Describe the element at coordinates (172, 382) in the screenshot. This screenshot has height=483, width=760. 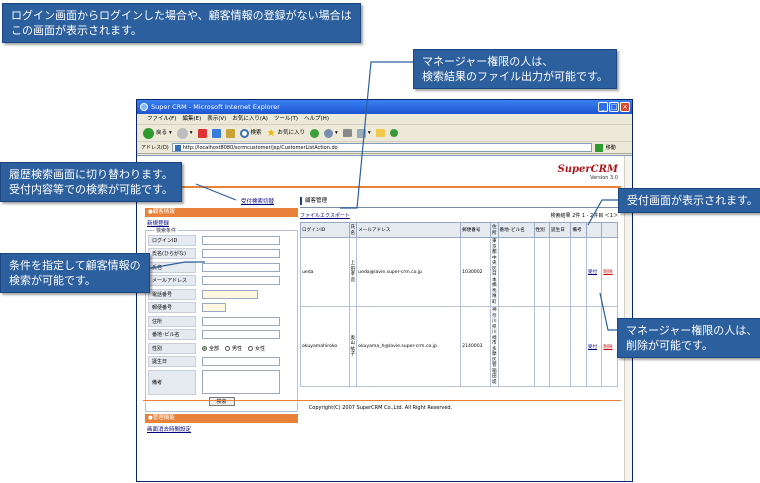
I see `field-label: 備考` at that location.